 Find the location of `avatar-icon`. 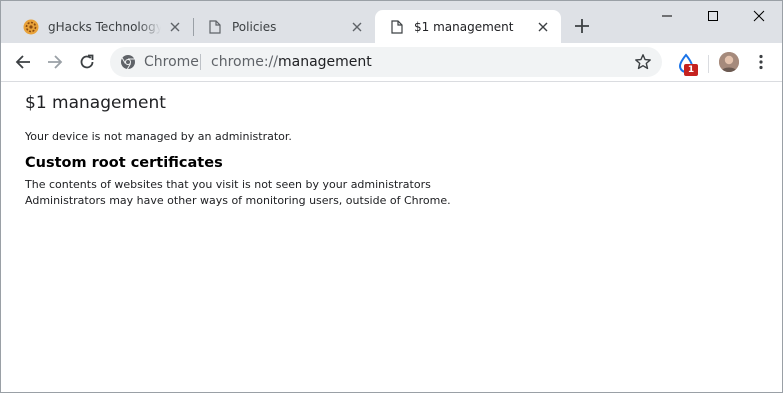

avatar-icon is located at coordinates (729, 62).